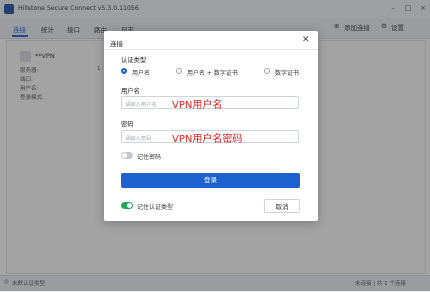 This screenshot has height=292, width=430. I want to click on dialog-divider, so click(211, 49).